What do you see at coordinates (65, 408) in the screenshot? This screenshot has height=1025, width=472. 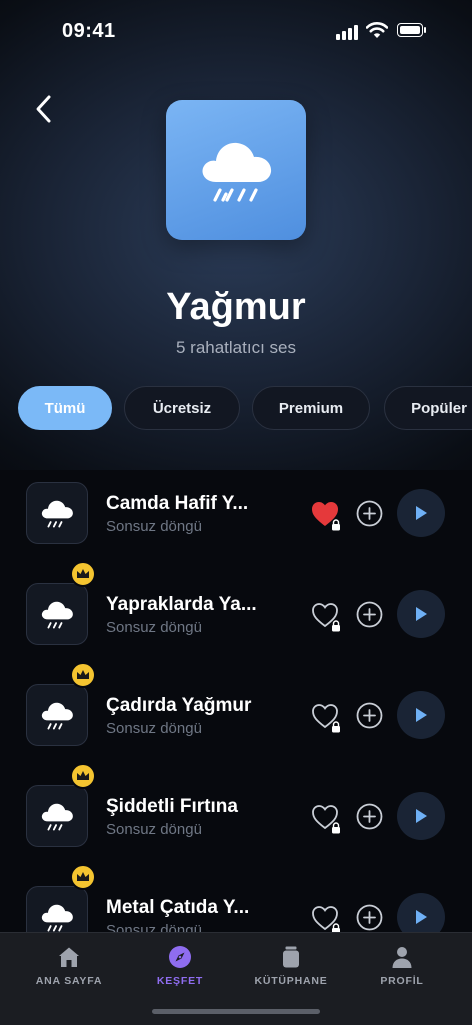 I see `filter-chip-all: Tümü` at bounding box center [65, 408].